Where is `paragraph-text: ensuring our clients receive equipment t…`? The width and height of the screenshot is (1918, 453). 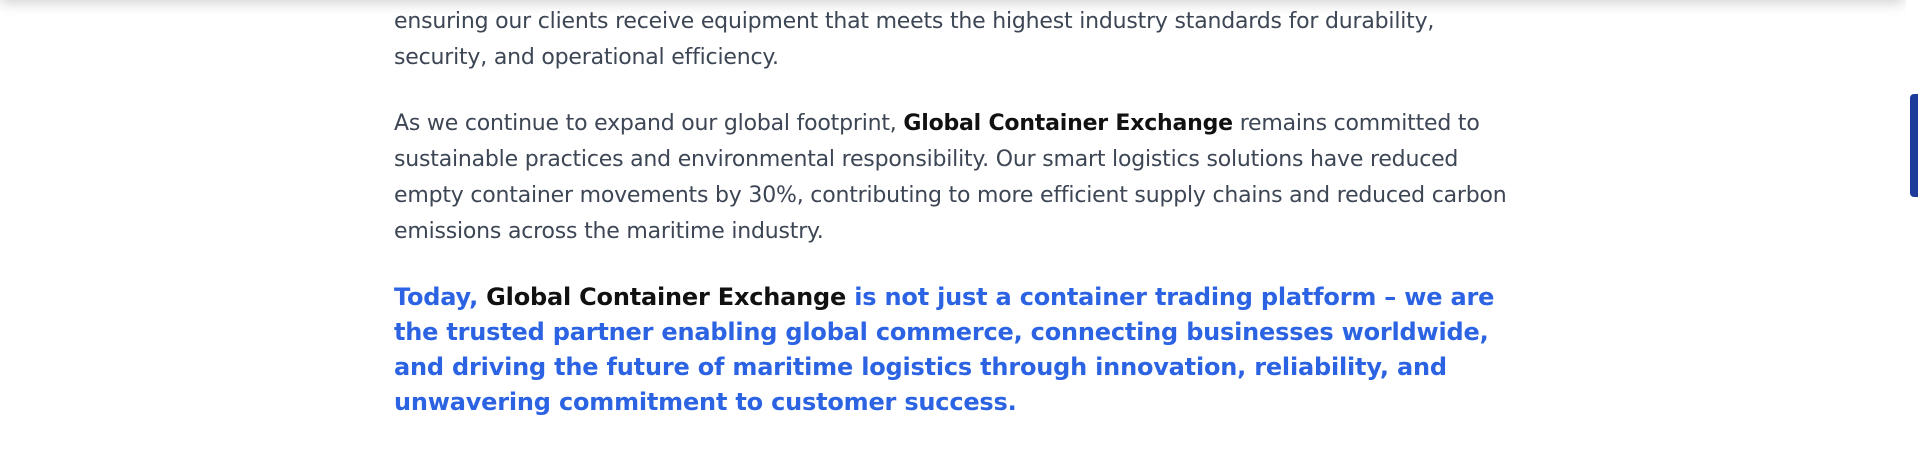
paragraph-text: ensuring our clients receive equipment t… is located at coordinates (914, 39).